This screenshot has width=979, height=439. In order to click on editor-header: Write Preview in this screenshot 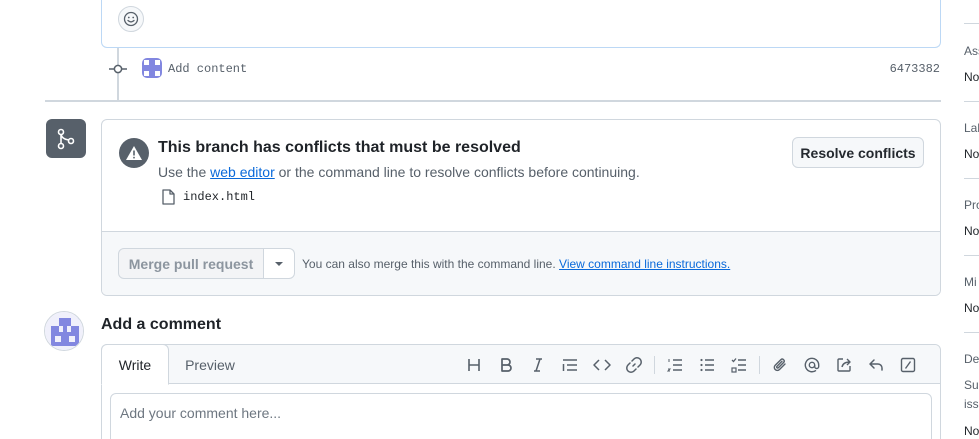, I will do `click(520, 364)`.